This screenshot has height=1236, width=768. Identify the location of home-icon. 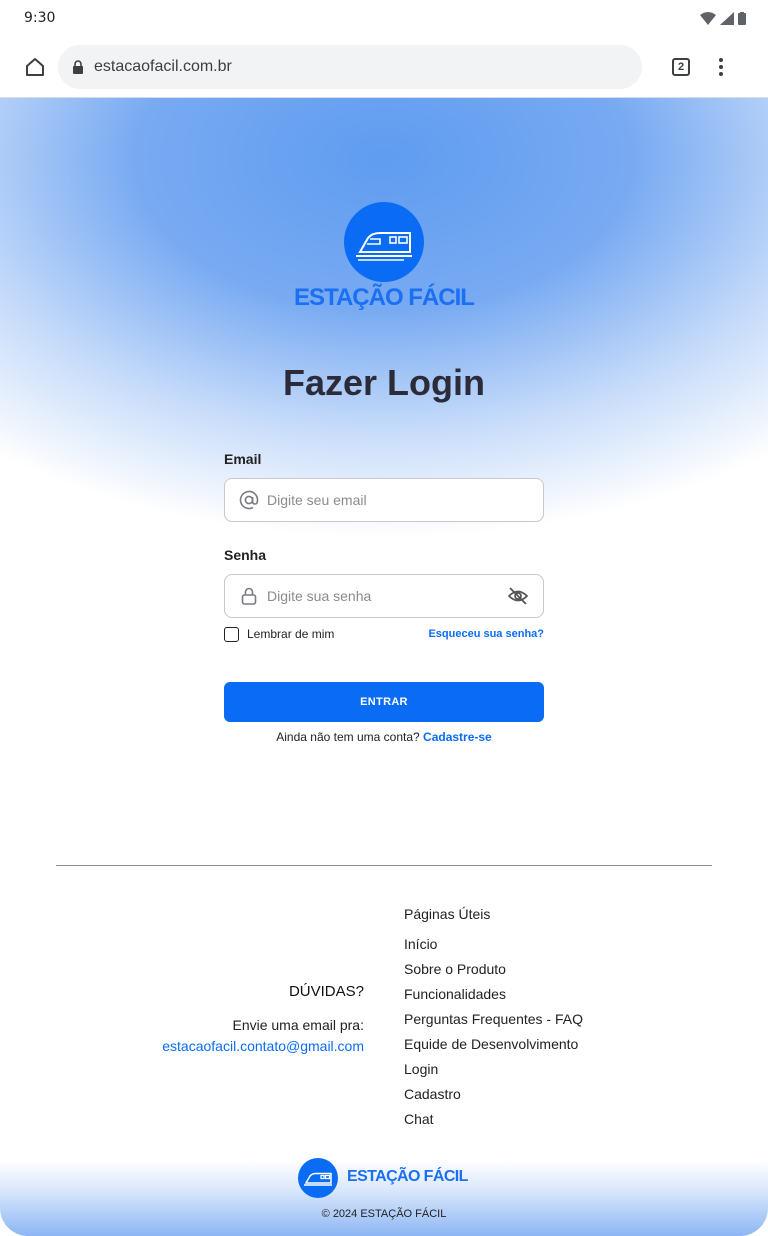
(35, 66).